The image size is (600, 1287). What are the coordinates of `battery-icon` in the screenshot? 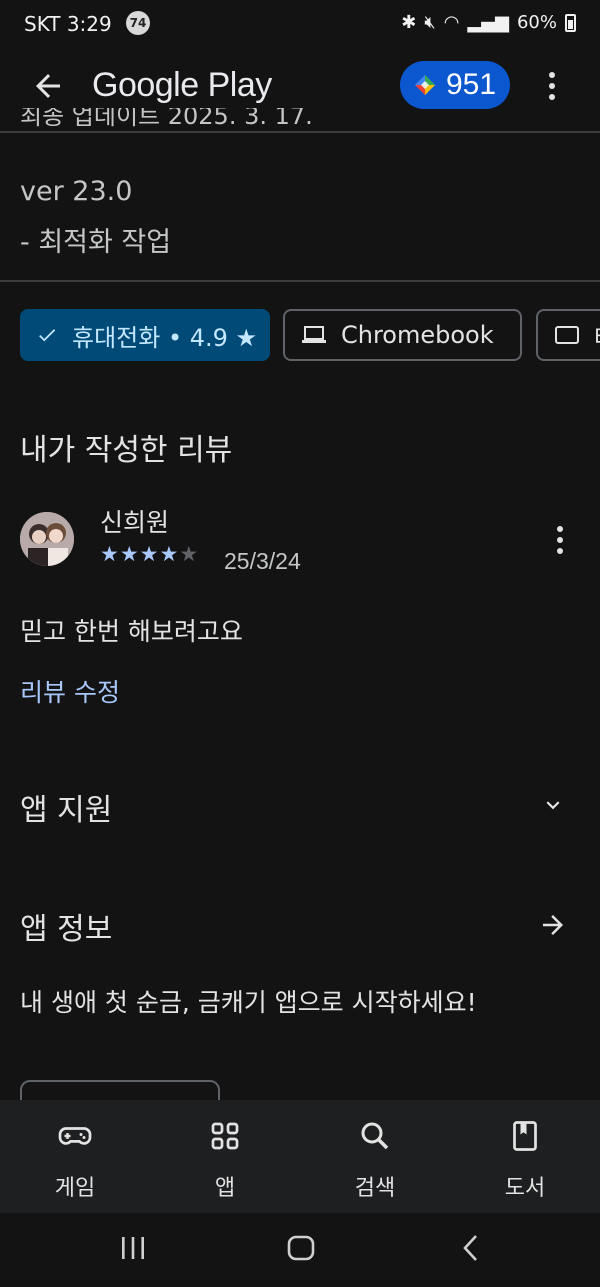 It's located at (570, 22).